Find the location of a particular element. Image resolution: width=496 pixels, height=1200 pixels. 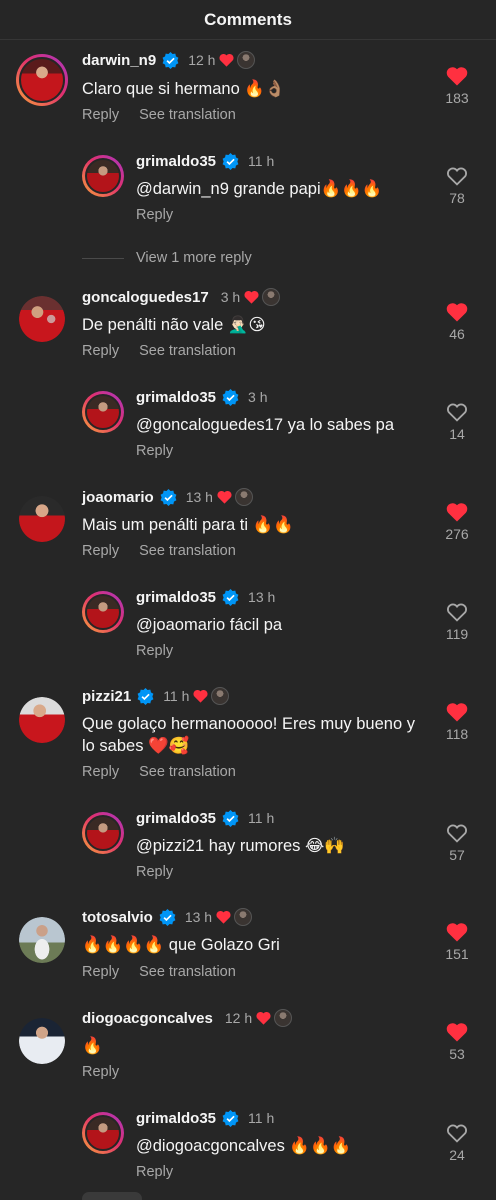

username: totosalvio is located at coordinates (117, 917).